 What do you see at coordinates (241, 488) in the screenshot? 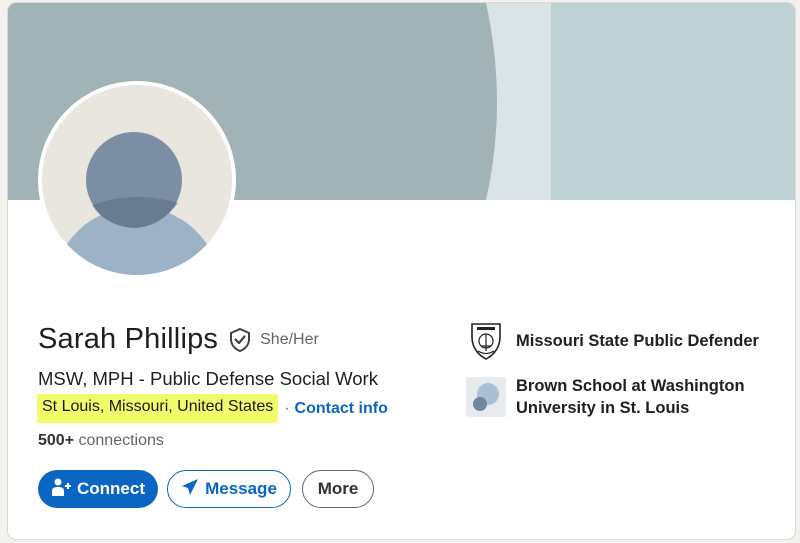
I see `message-label: Message` at bounding box center [241, 488].